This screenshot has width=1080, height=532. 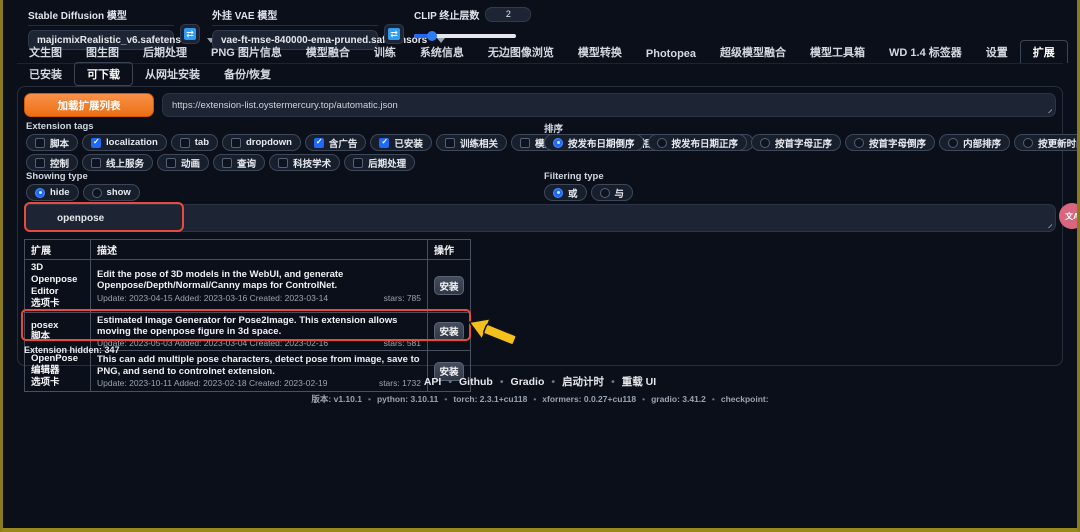 I want to click on load-extension-list-button: 加载扩展列表, so click(x=89, y=105).